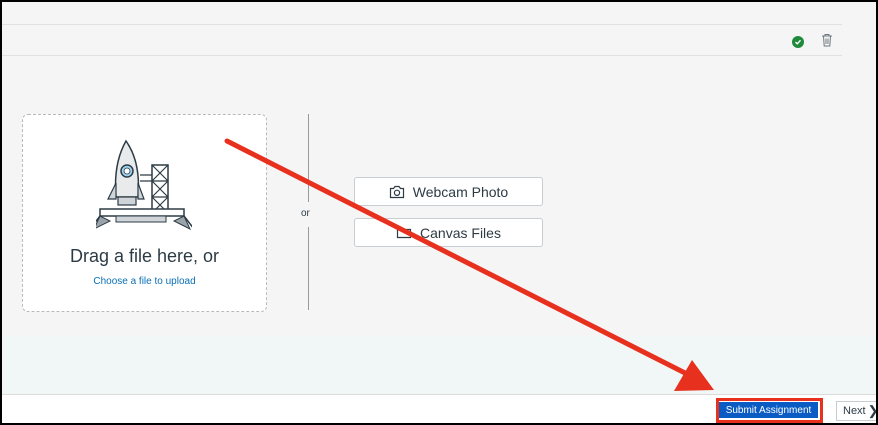 The image size is (878, 425). I want to click on drag-file-text: Drag a file here, or, so click(144, 256).